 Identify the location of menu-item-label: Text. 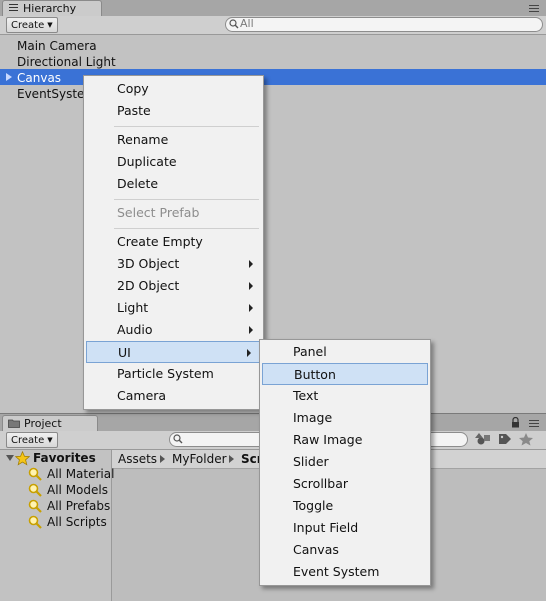
(306, 395).